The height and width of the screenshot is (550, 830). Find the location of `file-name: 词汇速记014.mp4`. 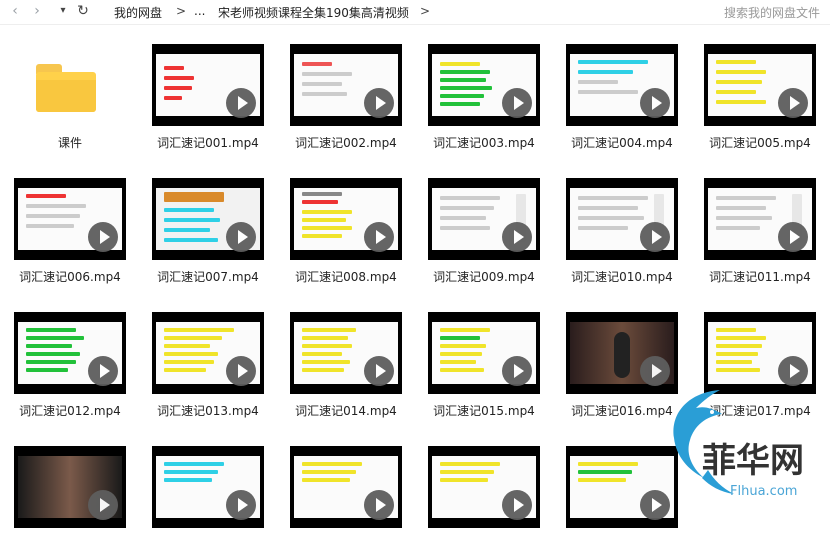

file-name: 词汇速记014.mp4 is located at coordinates (346, 411).